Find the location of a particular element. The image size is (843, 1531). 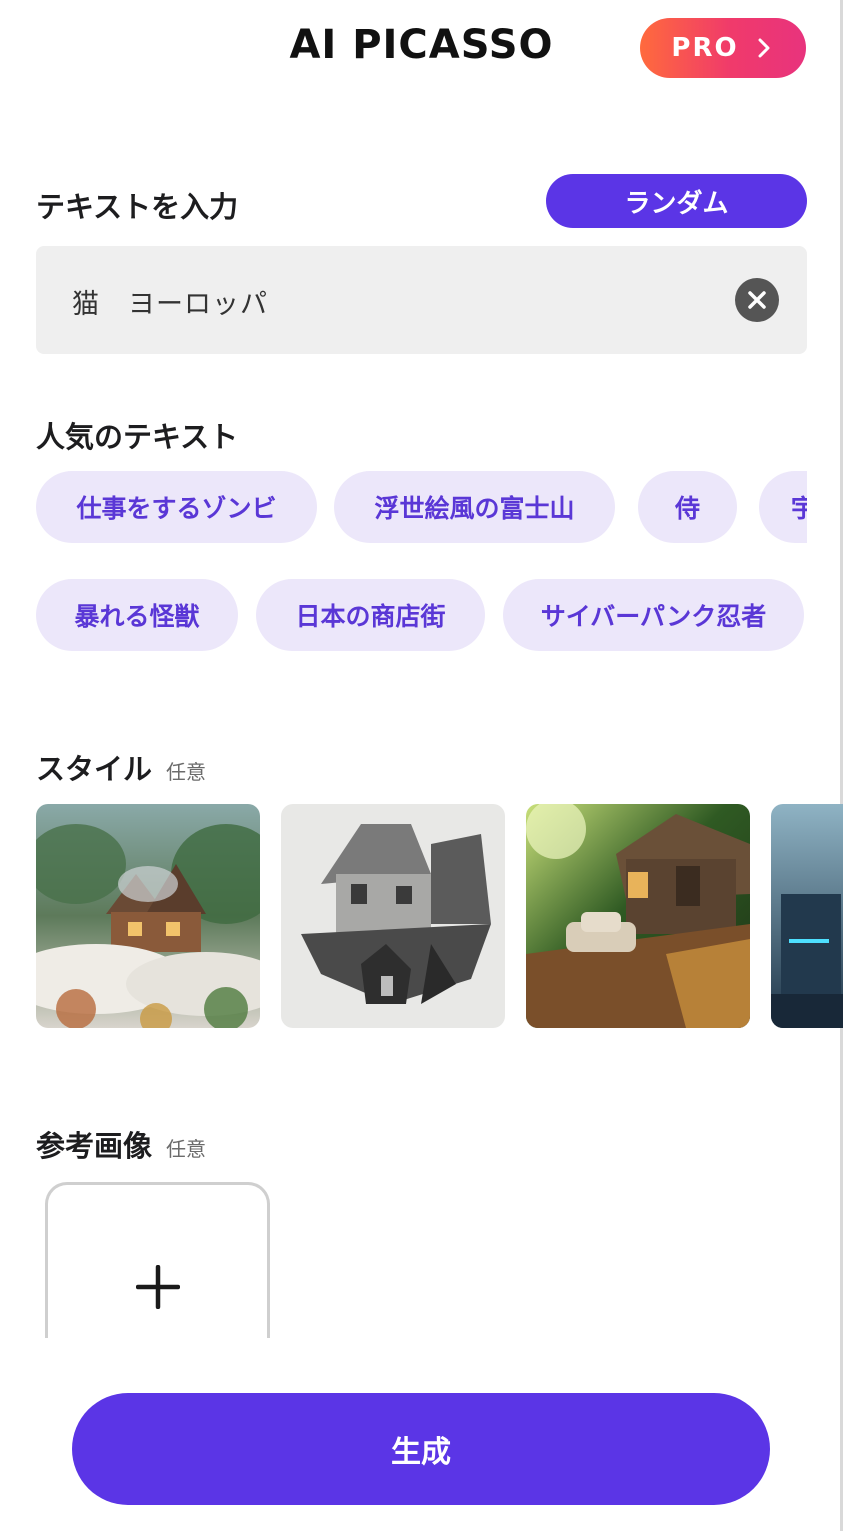

generate-button: 生成 is located at coordinates (421, 1449).